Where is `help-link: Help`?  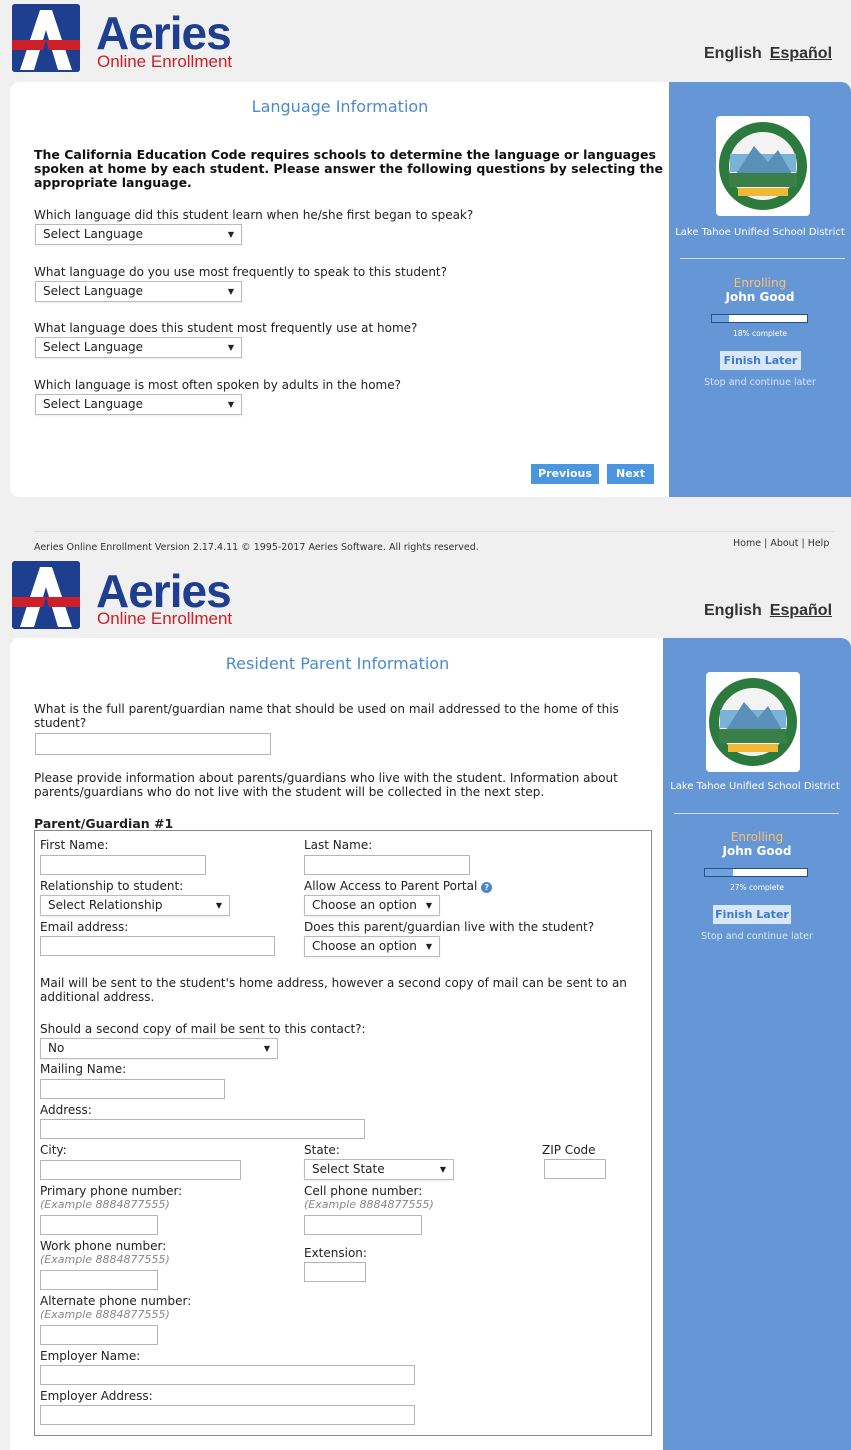
help-link: Help is located at coordinates (819, 543).